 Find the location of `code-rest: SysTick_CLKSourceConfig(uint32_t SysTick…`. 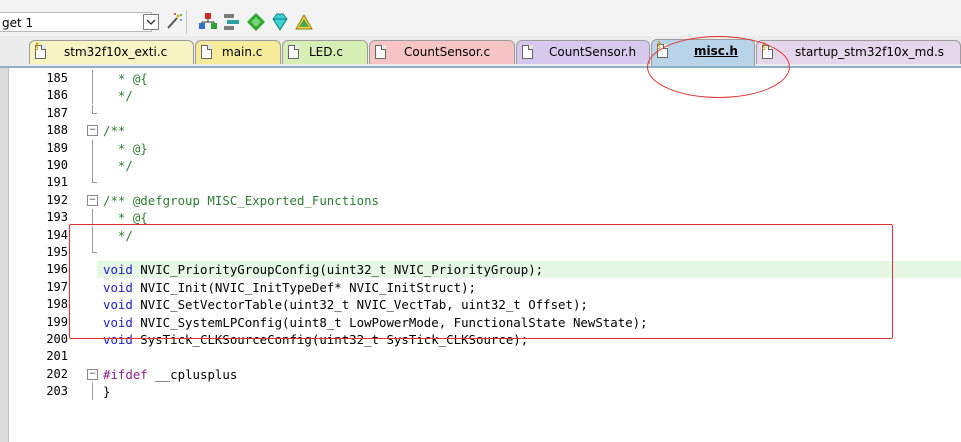

code-rest: SysTick_CLKSourceConfig(uint32_t SysTick… is located at coordinates (330, 339).